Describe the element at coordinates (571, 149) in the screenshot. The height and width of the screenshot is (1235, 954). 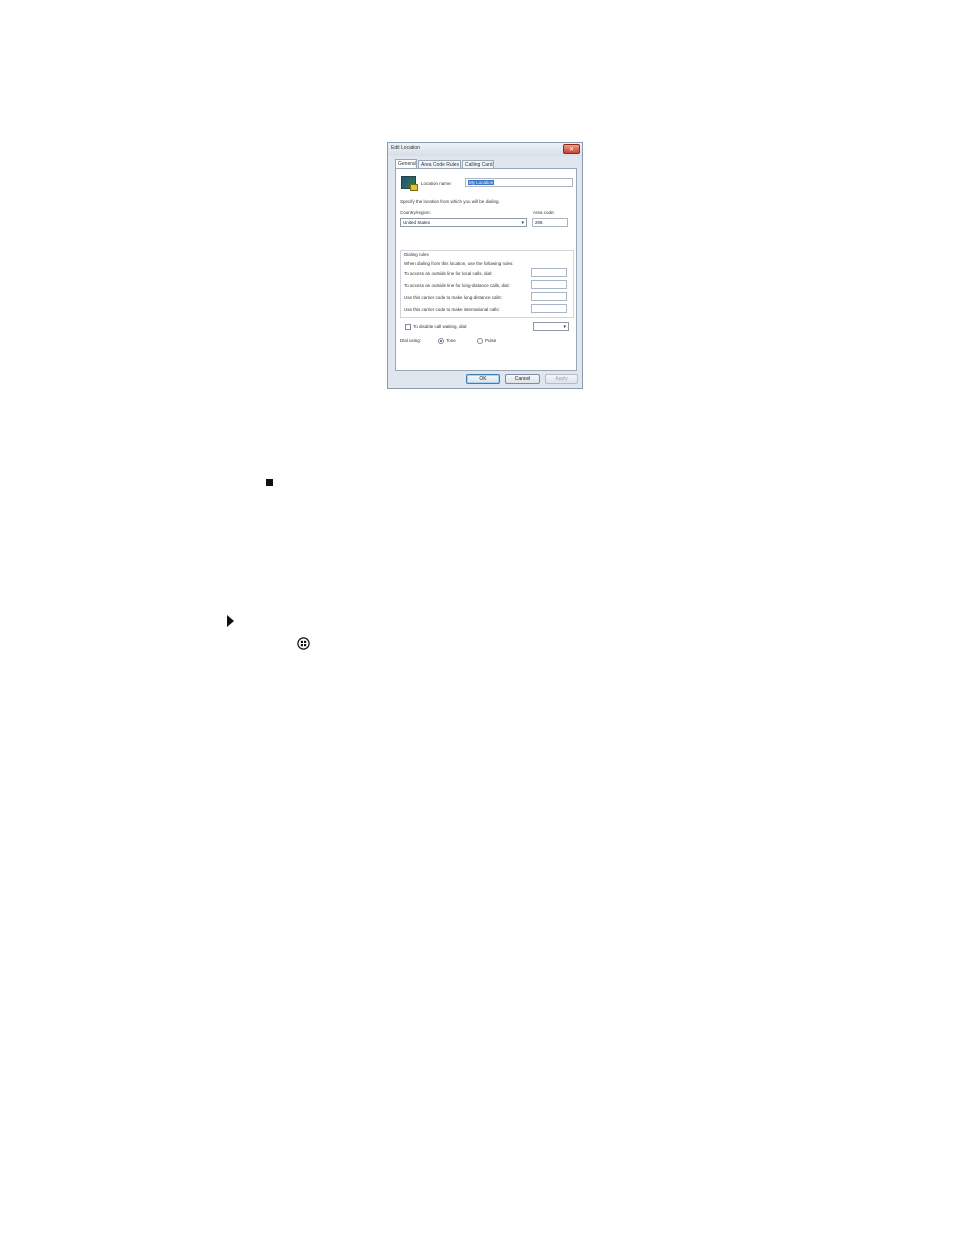
I see `close-button: ✕` at that location.